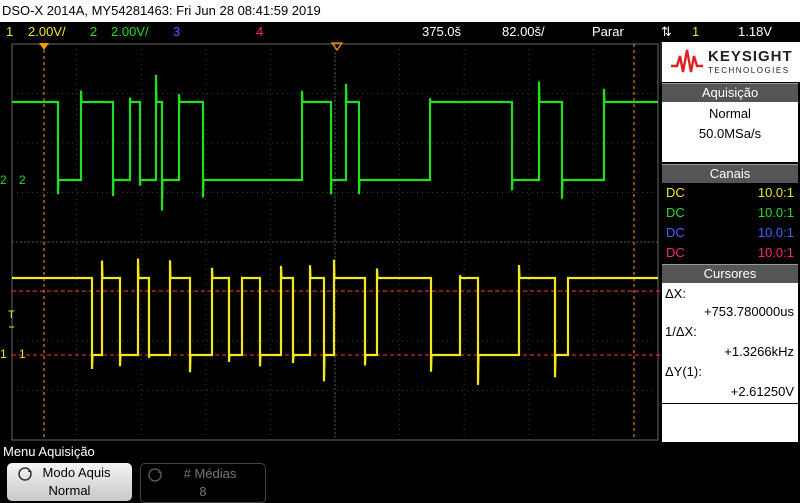 The width and height of the screenshot is (800, 503). What do you see at coordinates (730, 252) in the screenshot?
I see `channel-row-4: DC 10.0:1` at bounding box center [730, 252].